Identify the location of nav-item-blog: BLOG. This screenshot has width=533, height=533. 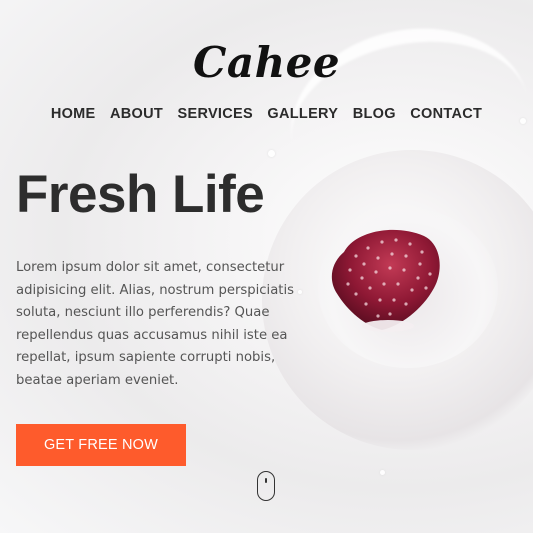
(374, 114).